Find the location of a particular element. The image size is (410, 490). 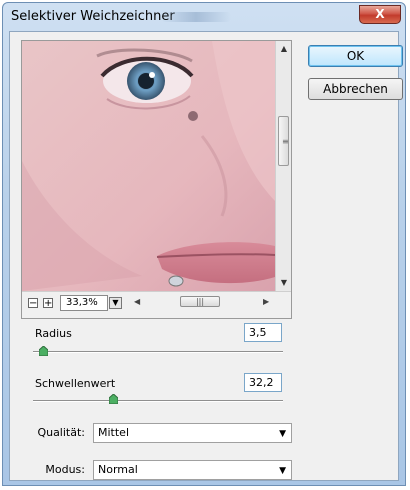

radius-slider-handle is located at coordinates (43, 351).